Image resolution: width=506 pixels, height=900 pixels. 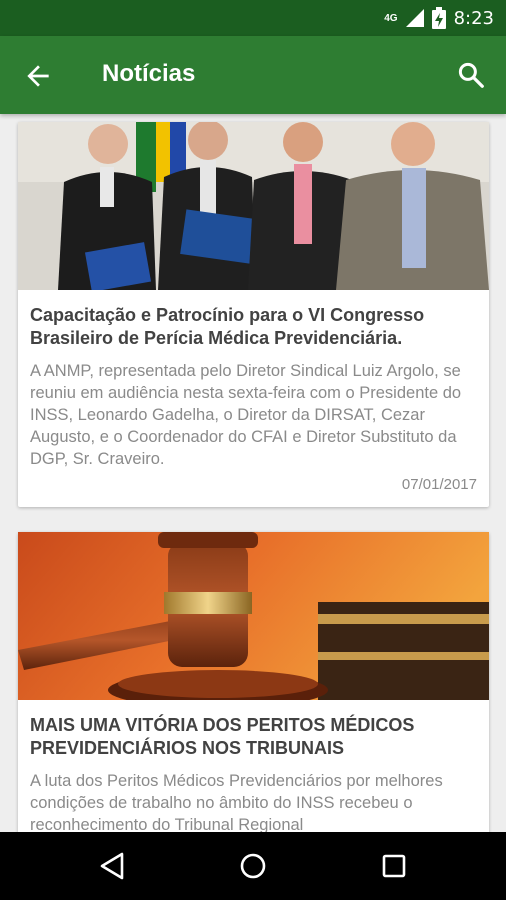 I want to click on recents-square-icon, so click(x=394, y=866).